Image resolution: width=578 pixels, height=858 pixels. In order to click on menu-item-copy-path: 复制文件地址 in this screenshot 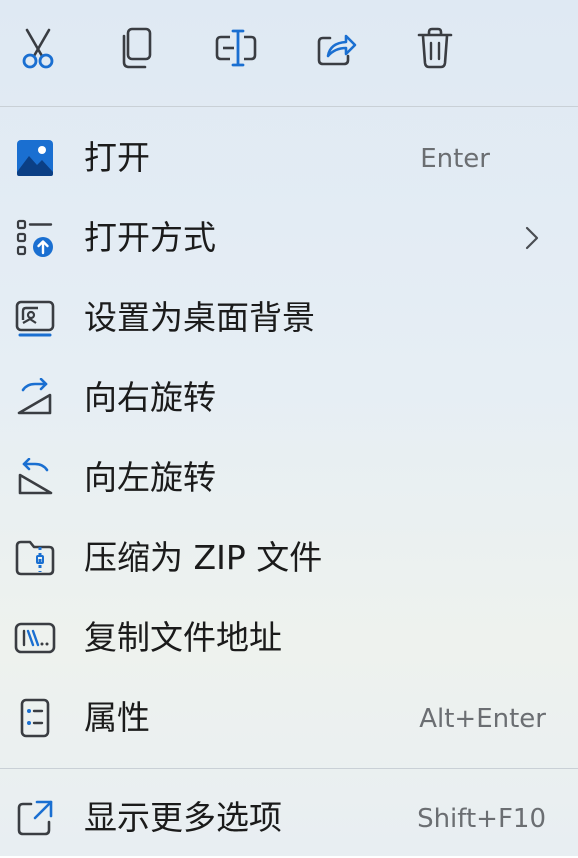, I will do `click(289, 638)`.